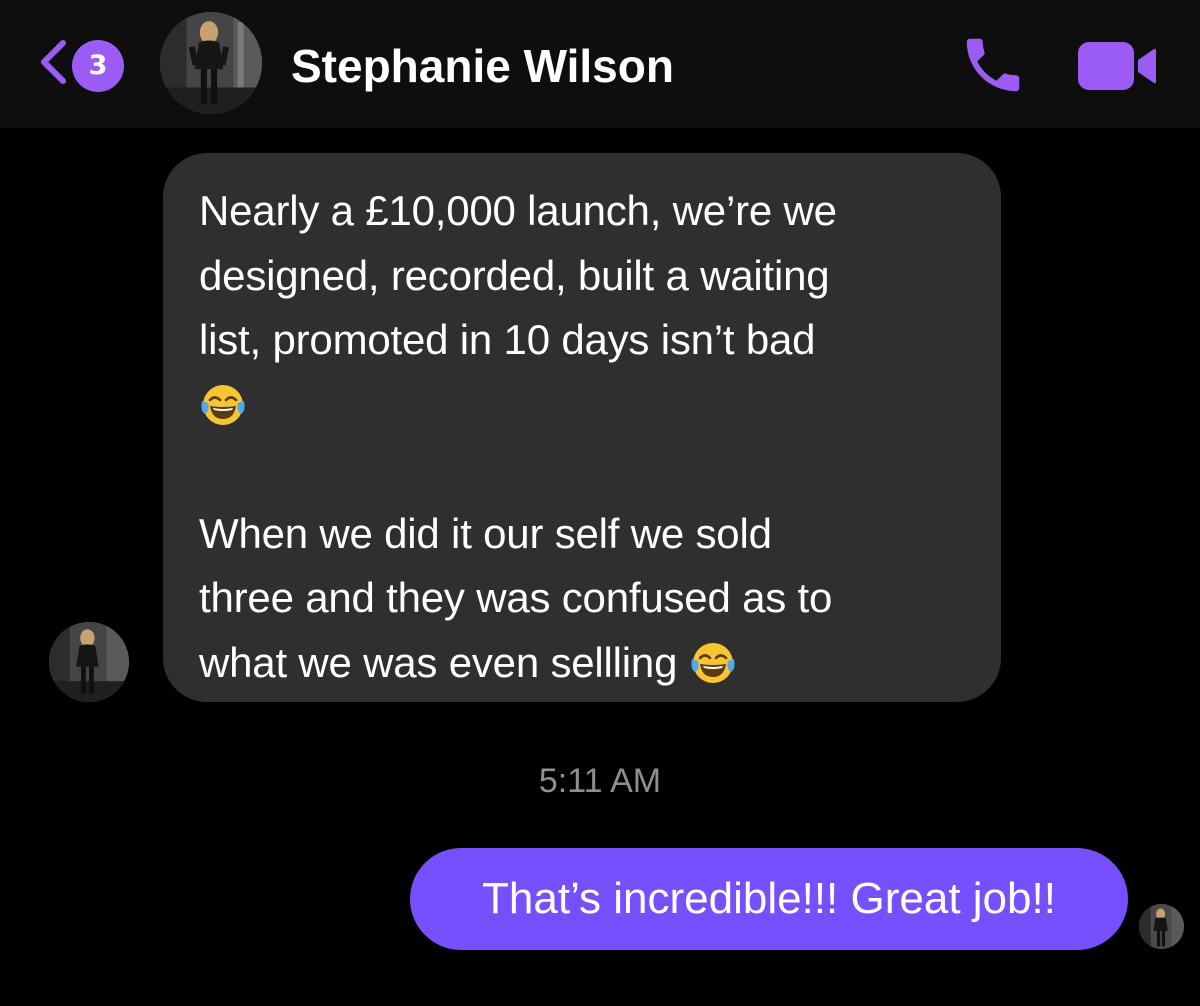  What do you see at coordinates (514, 275) in the screenshot?
I see `message-line: designed, recorded, built a waiting` at bounding box center [514, 275].